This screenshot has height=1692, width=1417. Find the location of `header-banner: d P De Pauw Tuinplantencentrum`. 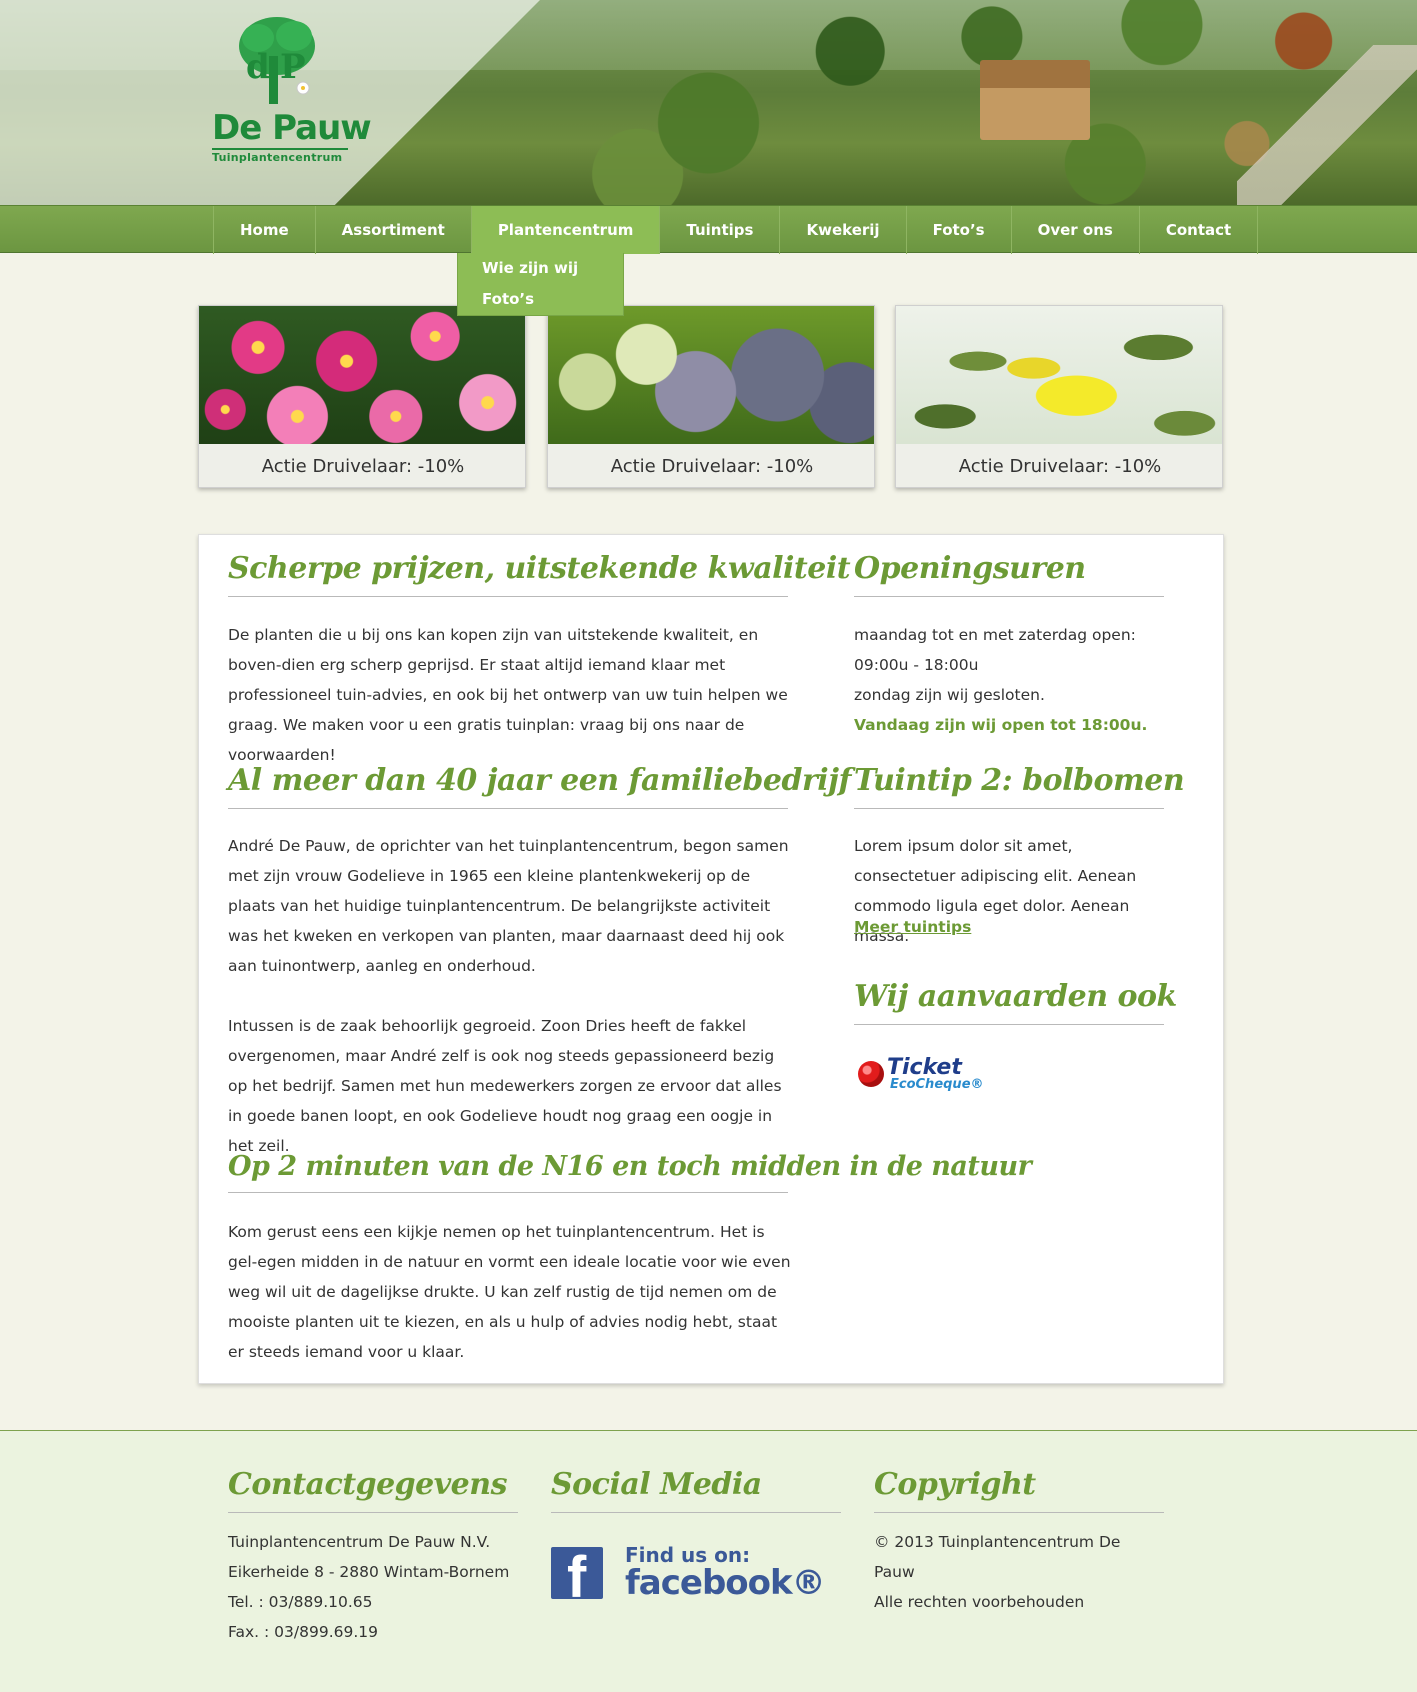

header-banner: d P De Pauw Tuinplantencentrum is located at coordinates (708, 102).